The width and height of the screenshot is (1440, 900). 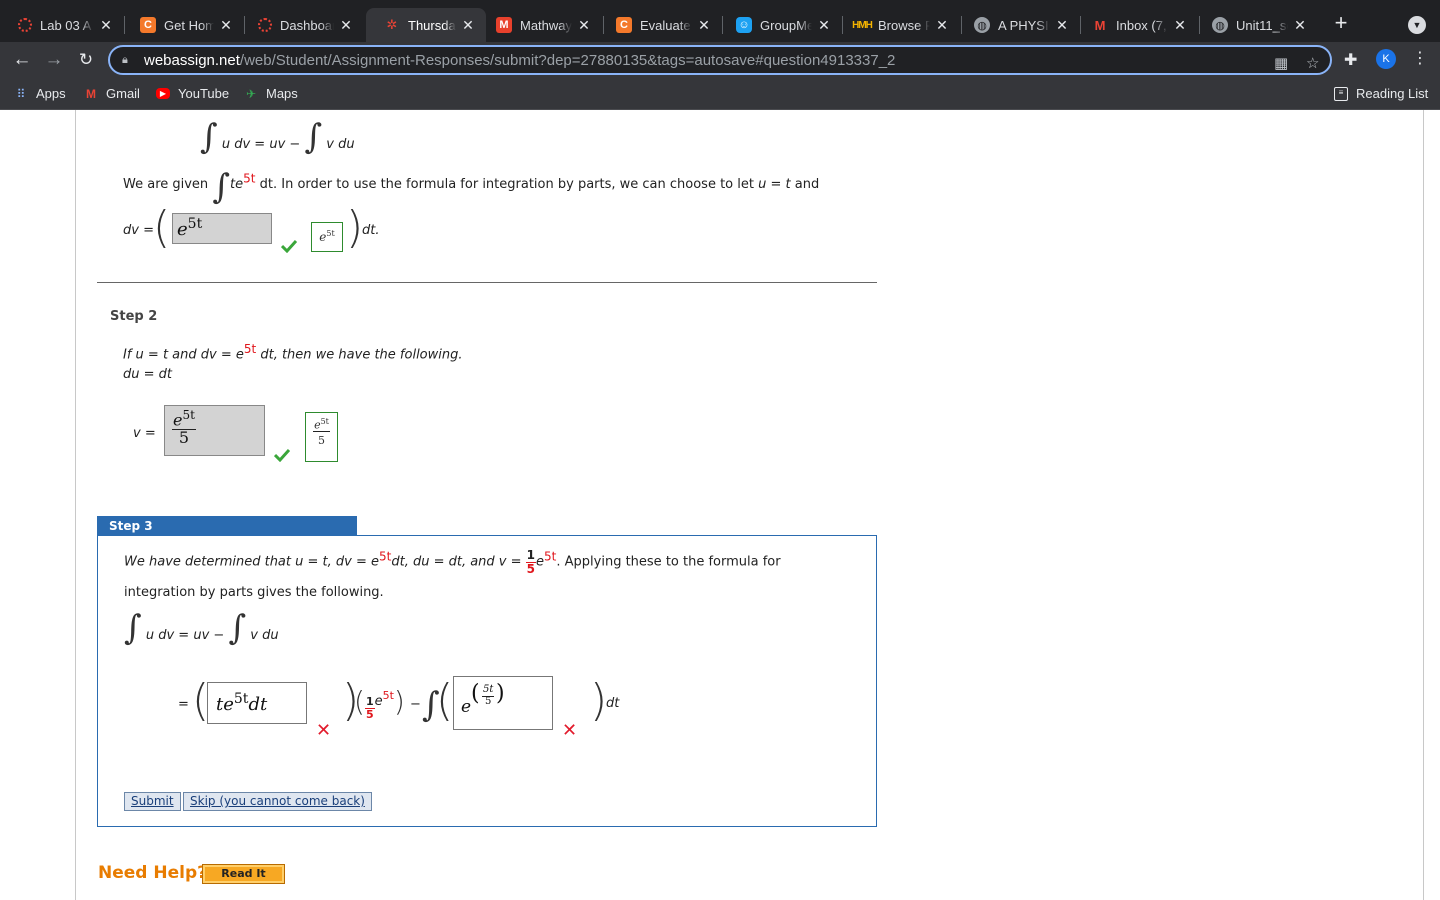 What do you see at coordinates (21, 93) in the screenshot?
I see `apps-grid-icon: ⠿` at bounding box center [21, 93].